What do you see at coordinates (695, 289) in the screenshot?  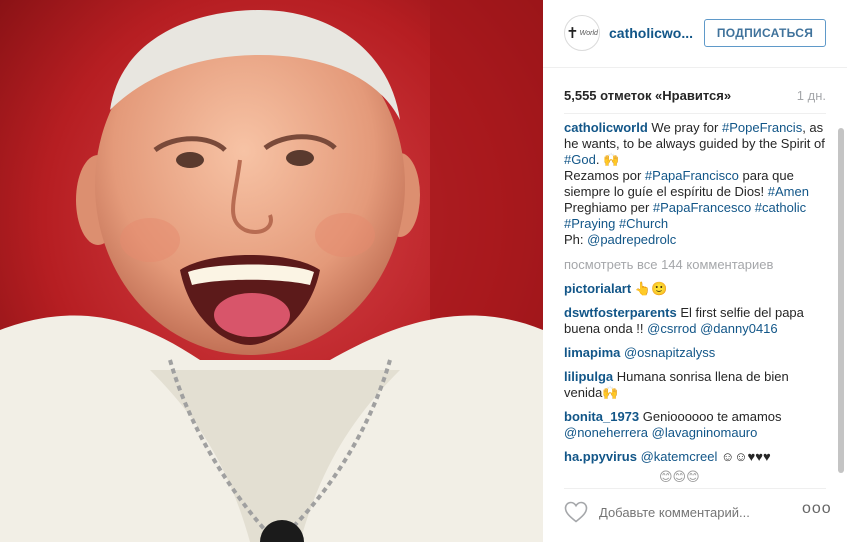 I see `comment-item: pictorialart 👆🙂` at bounding box center [695, 289].